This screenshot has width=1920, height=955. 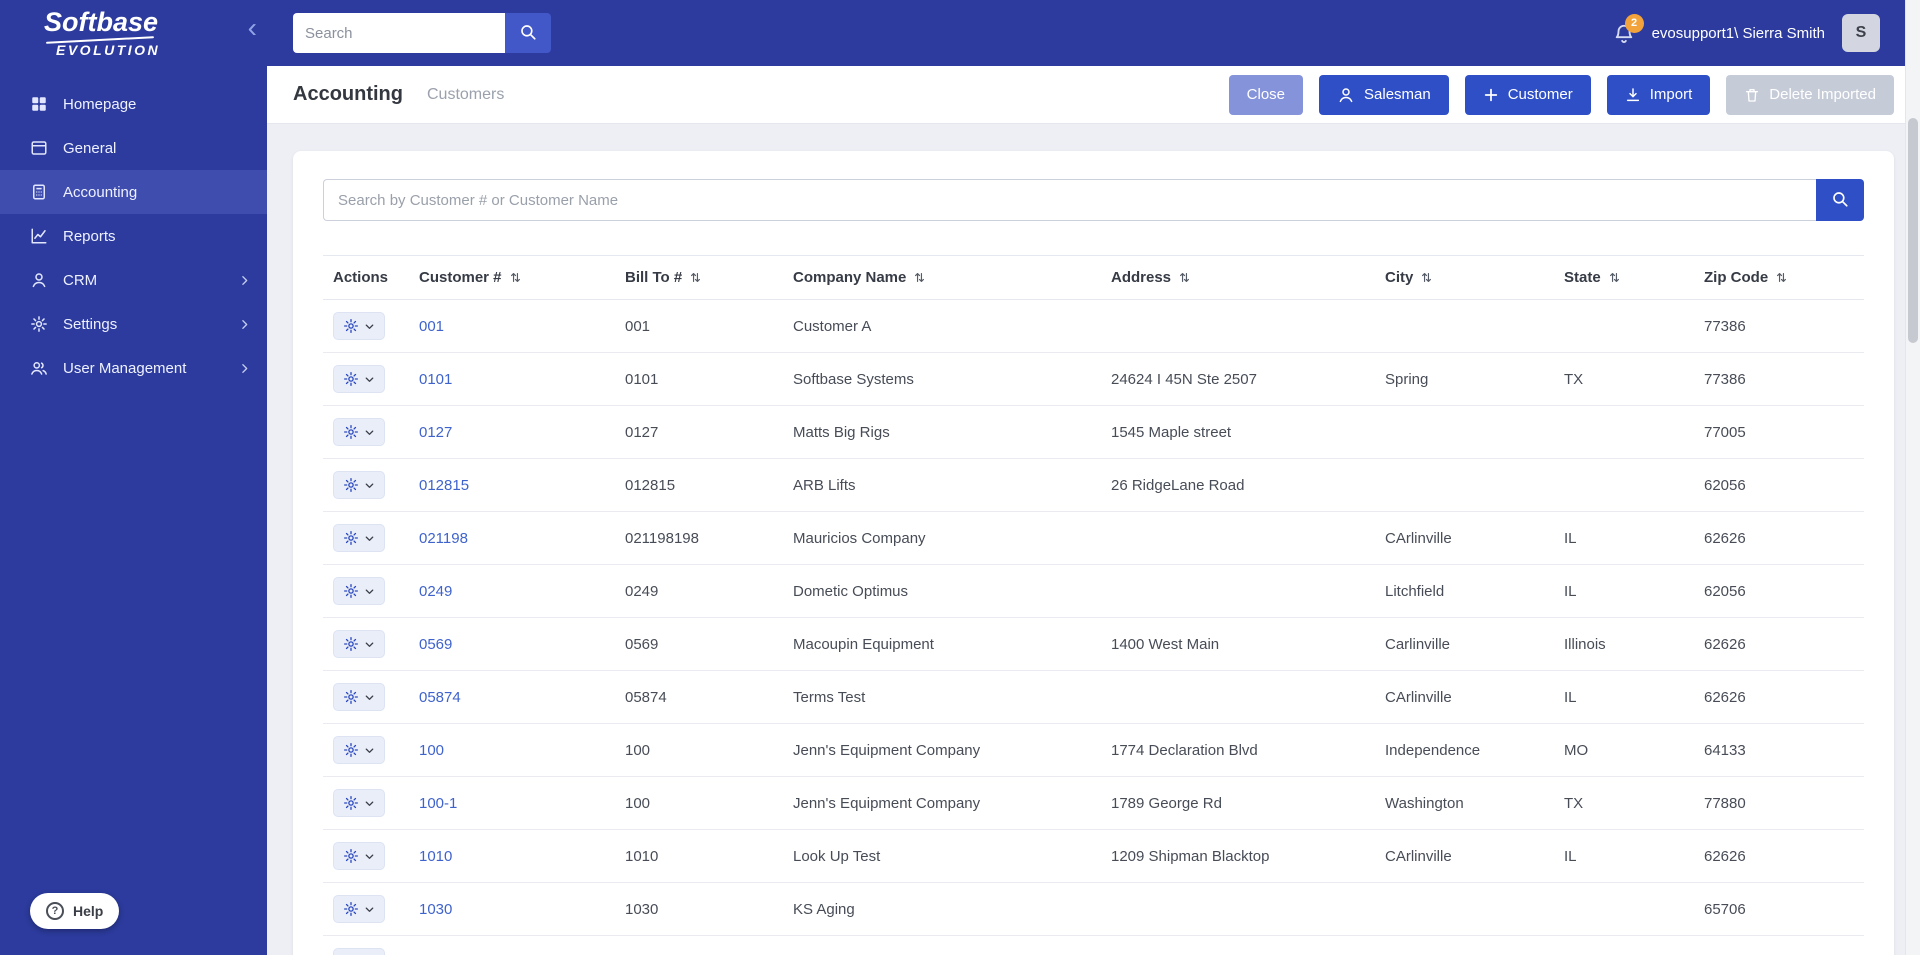 What do you see at coordinates (1069, 200) in the screenshot?
I see `customer-search-input` at bounding box center [1069, 200].